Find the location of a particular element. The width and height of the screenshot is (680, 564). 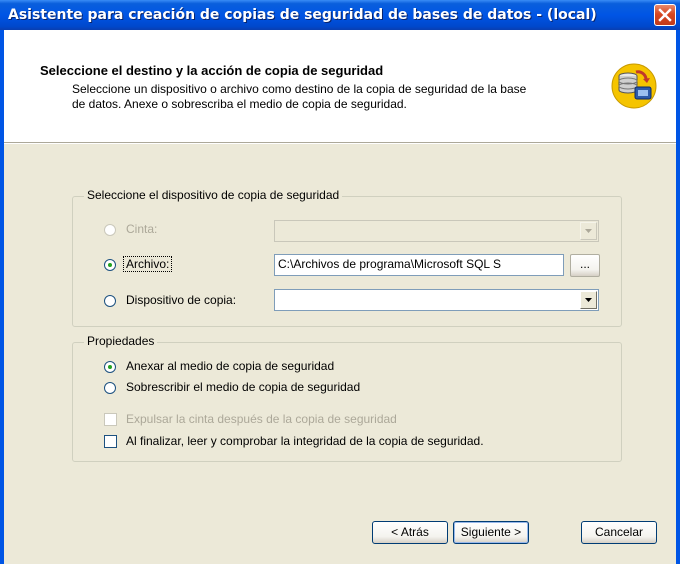

file-label: Archivo: is located at coordinates (147, 264).